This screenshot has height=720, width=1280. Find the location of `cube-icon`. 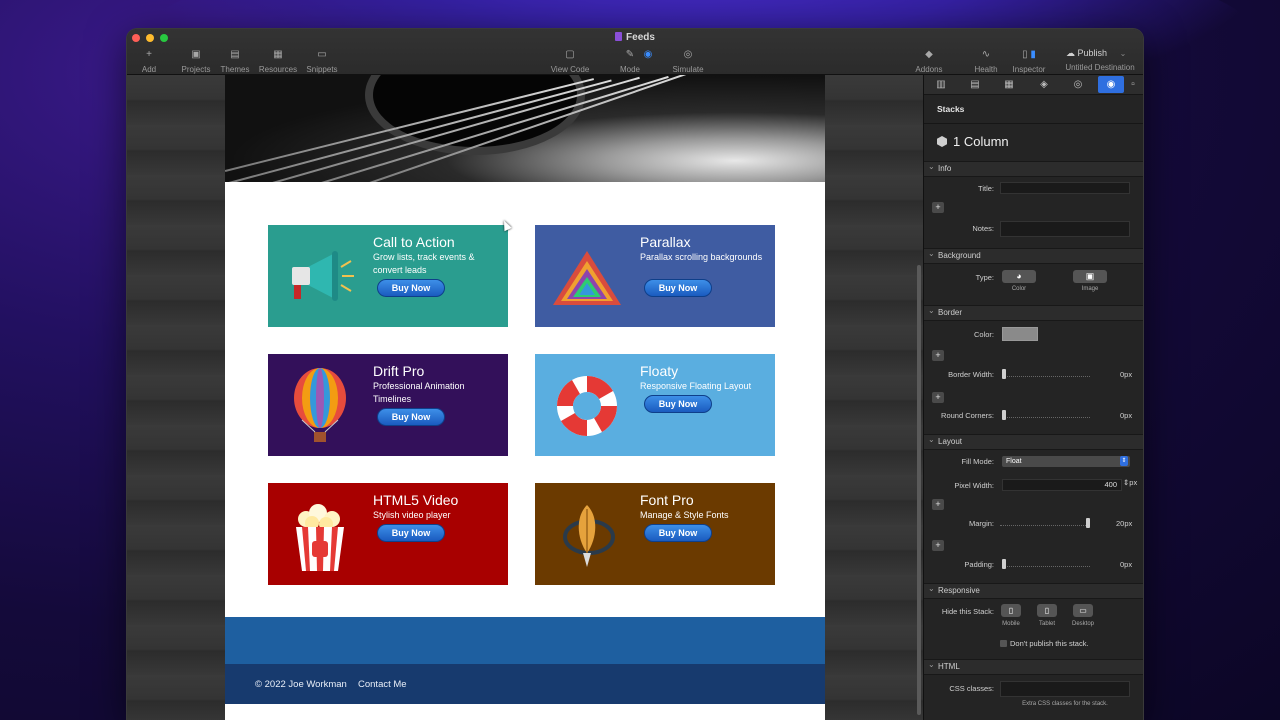

cube-icon is located at coordinates (942, 141).